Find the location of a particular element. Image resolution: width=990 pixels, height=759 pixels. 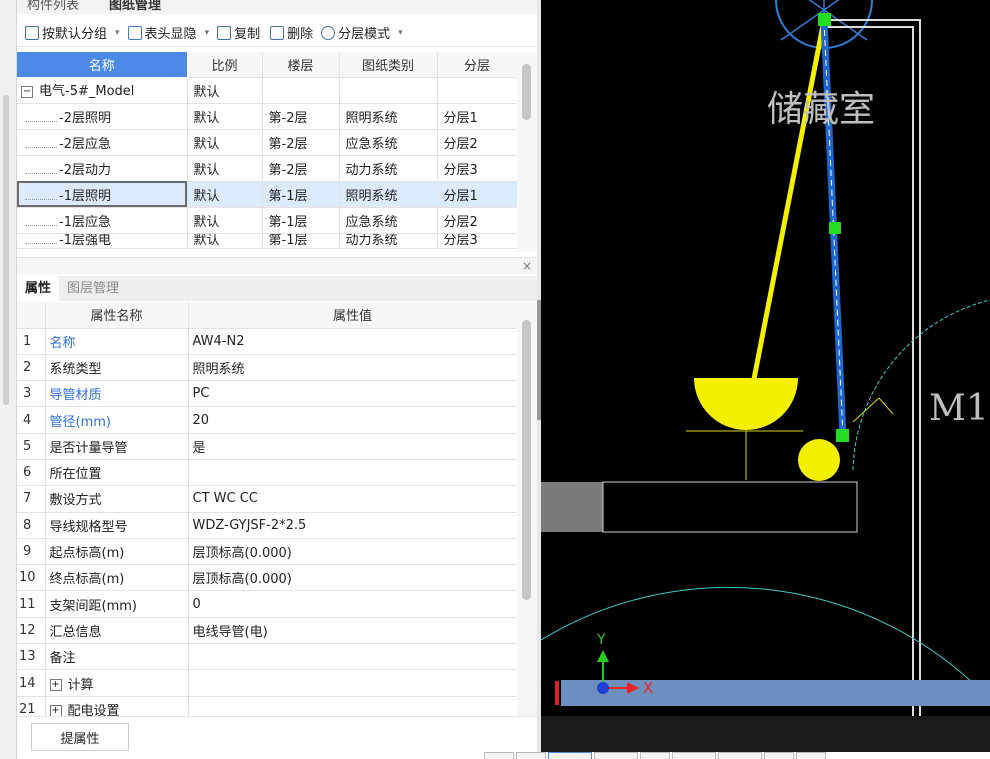

collapse-icon: − is located at coordinates (27, 91).